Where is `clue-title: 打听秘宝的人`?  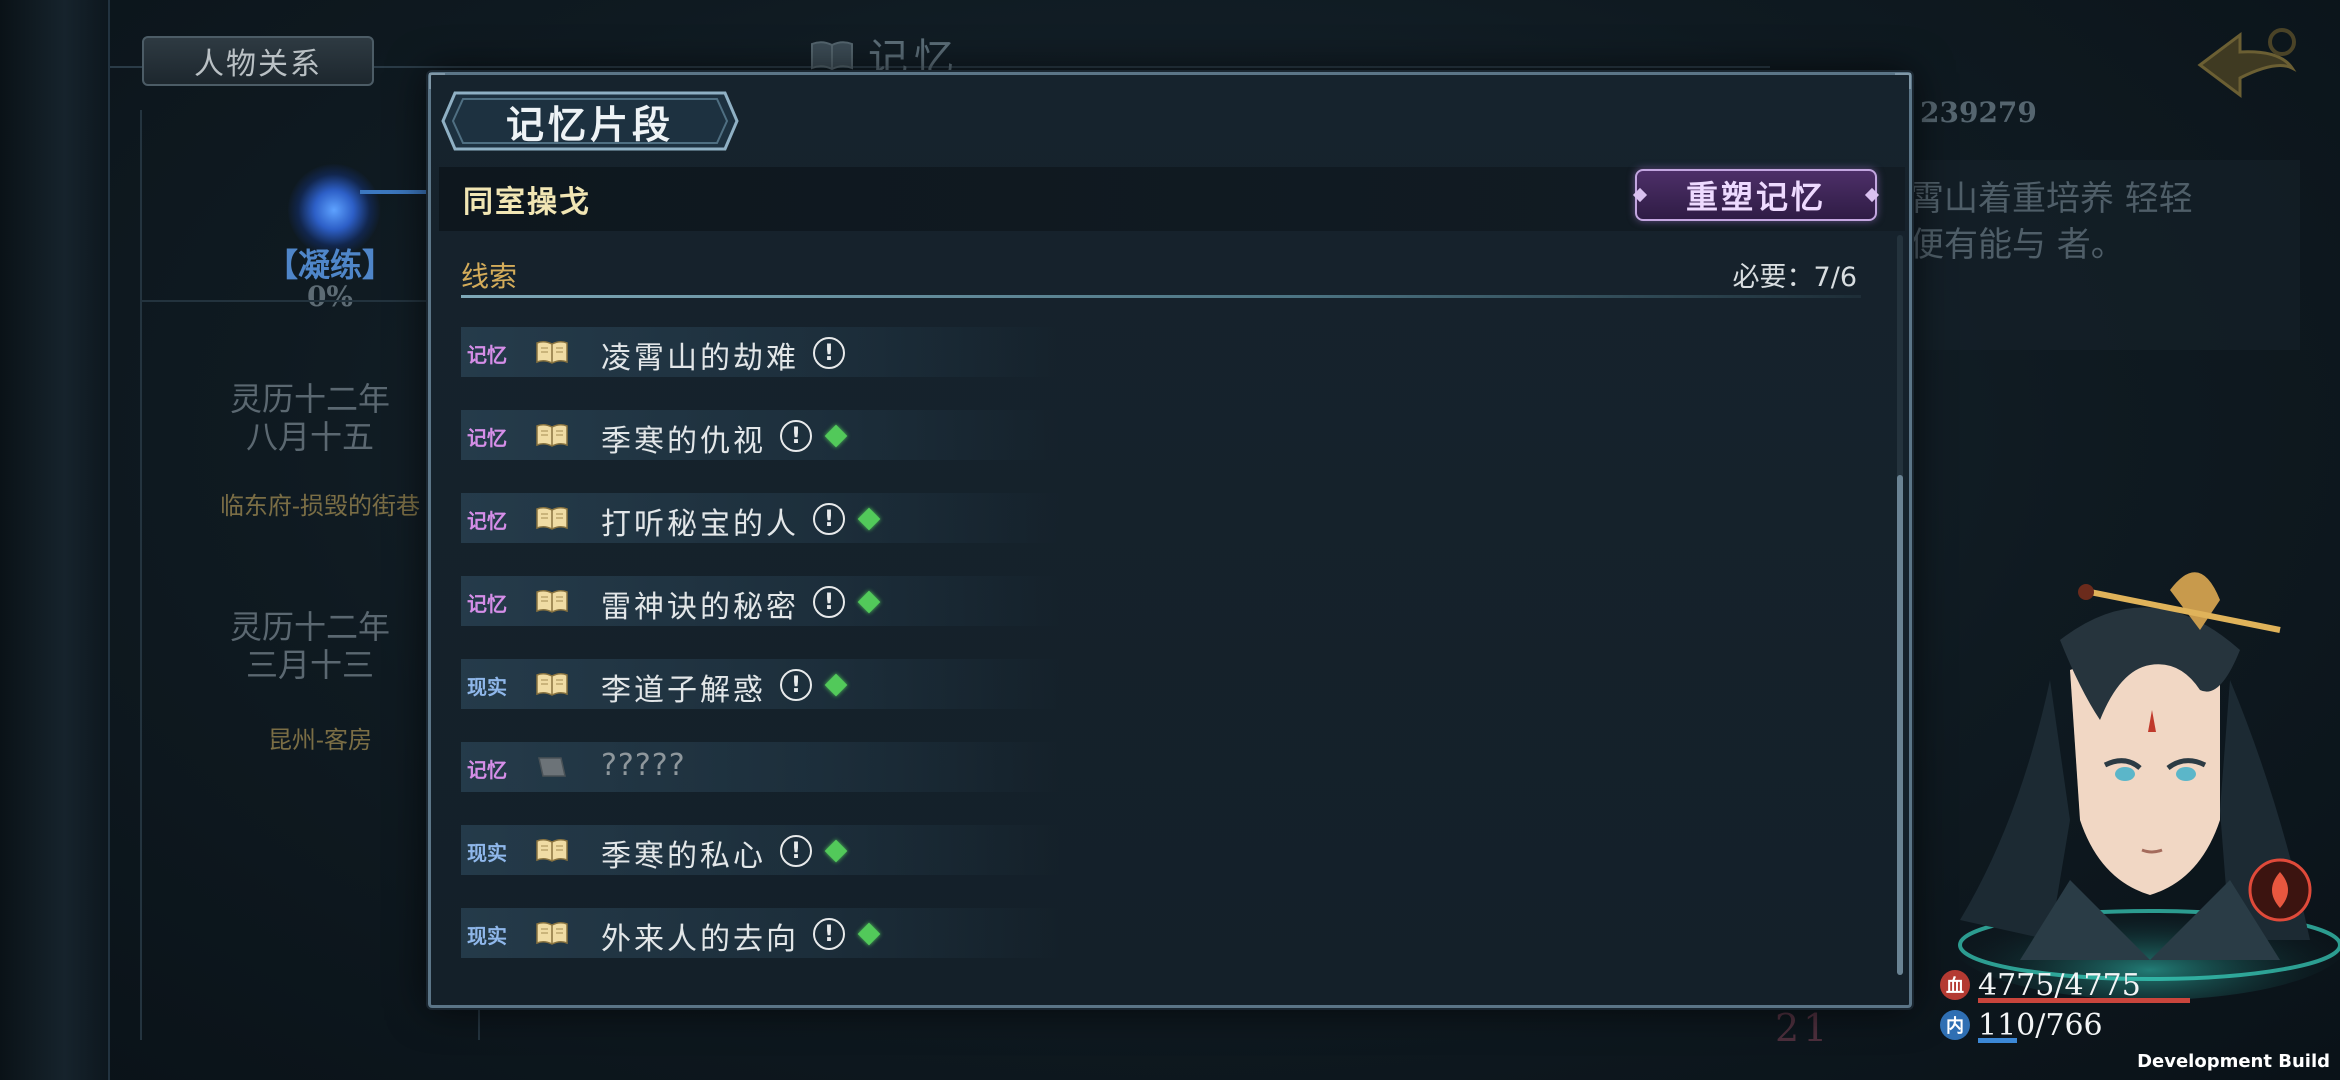 clue-title: 打听秘宝的人 is located at coordinates (700, 524).